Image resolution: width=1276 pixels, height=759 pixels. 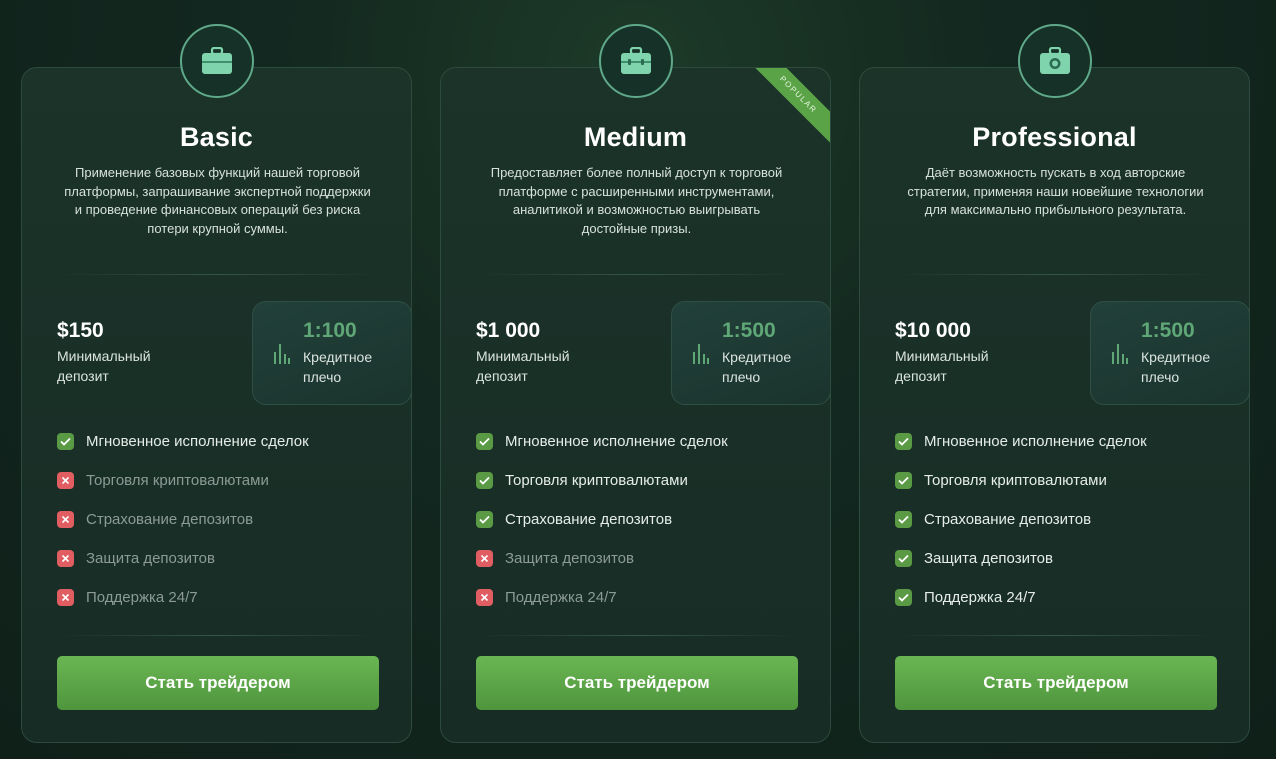 What do you see at coordinates (330, 330) in the screenshot?
I see `leverage-value: 1:100` at bounding box center [330, 330].